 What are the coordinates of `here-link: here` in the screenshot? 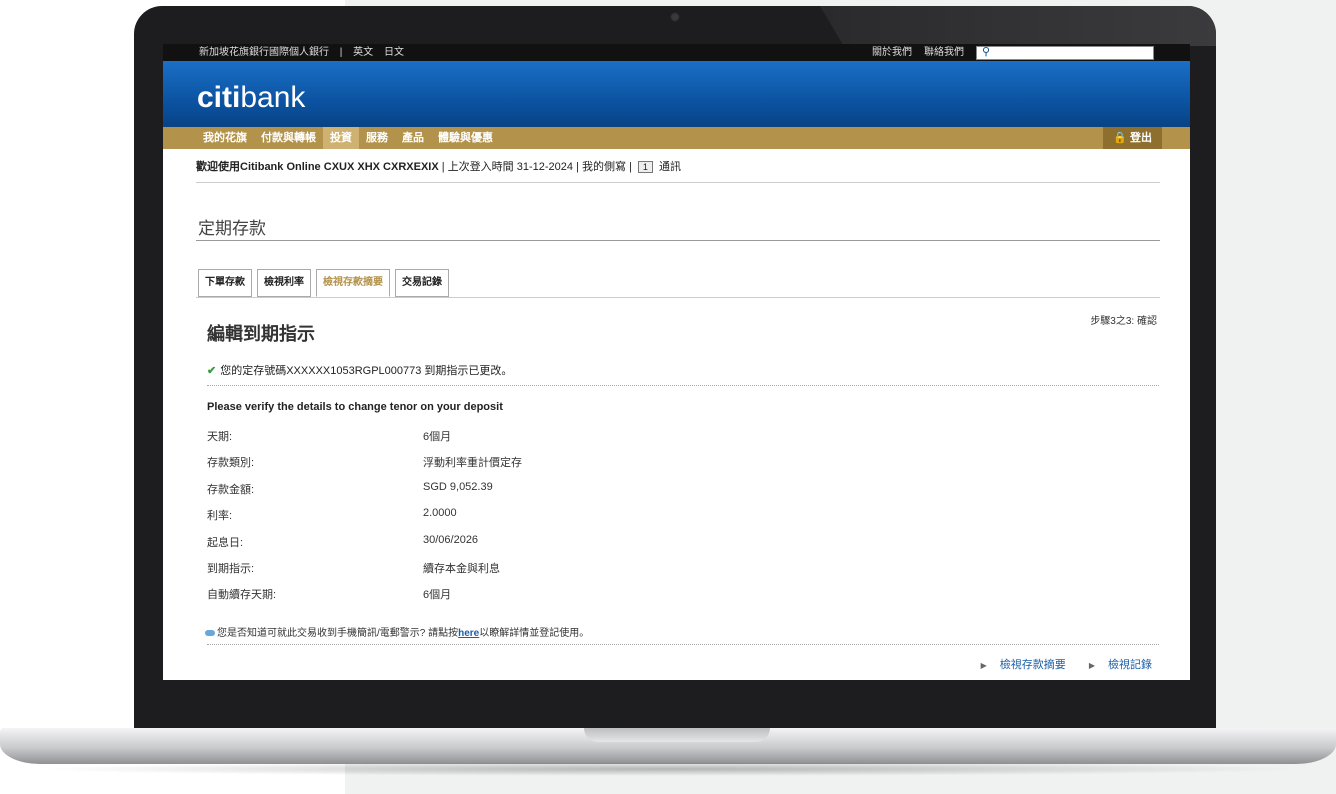 It's located at (468, 633).